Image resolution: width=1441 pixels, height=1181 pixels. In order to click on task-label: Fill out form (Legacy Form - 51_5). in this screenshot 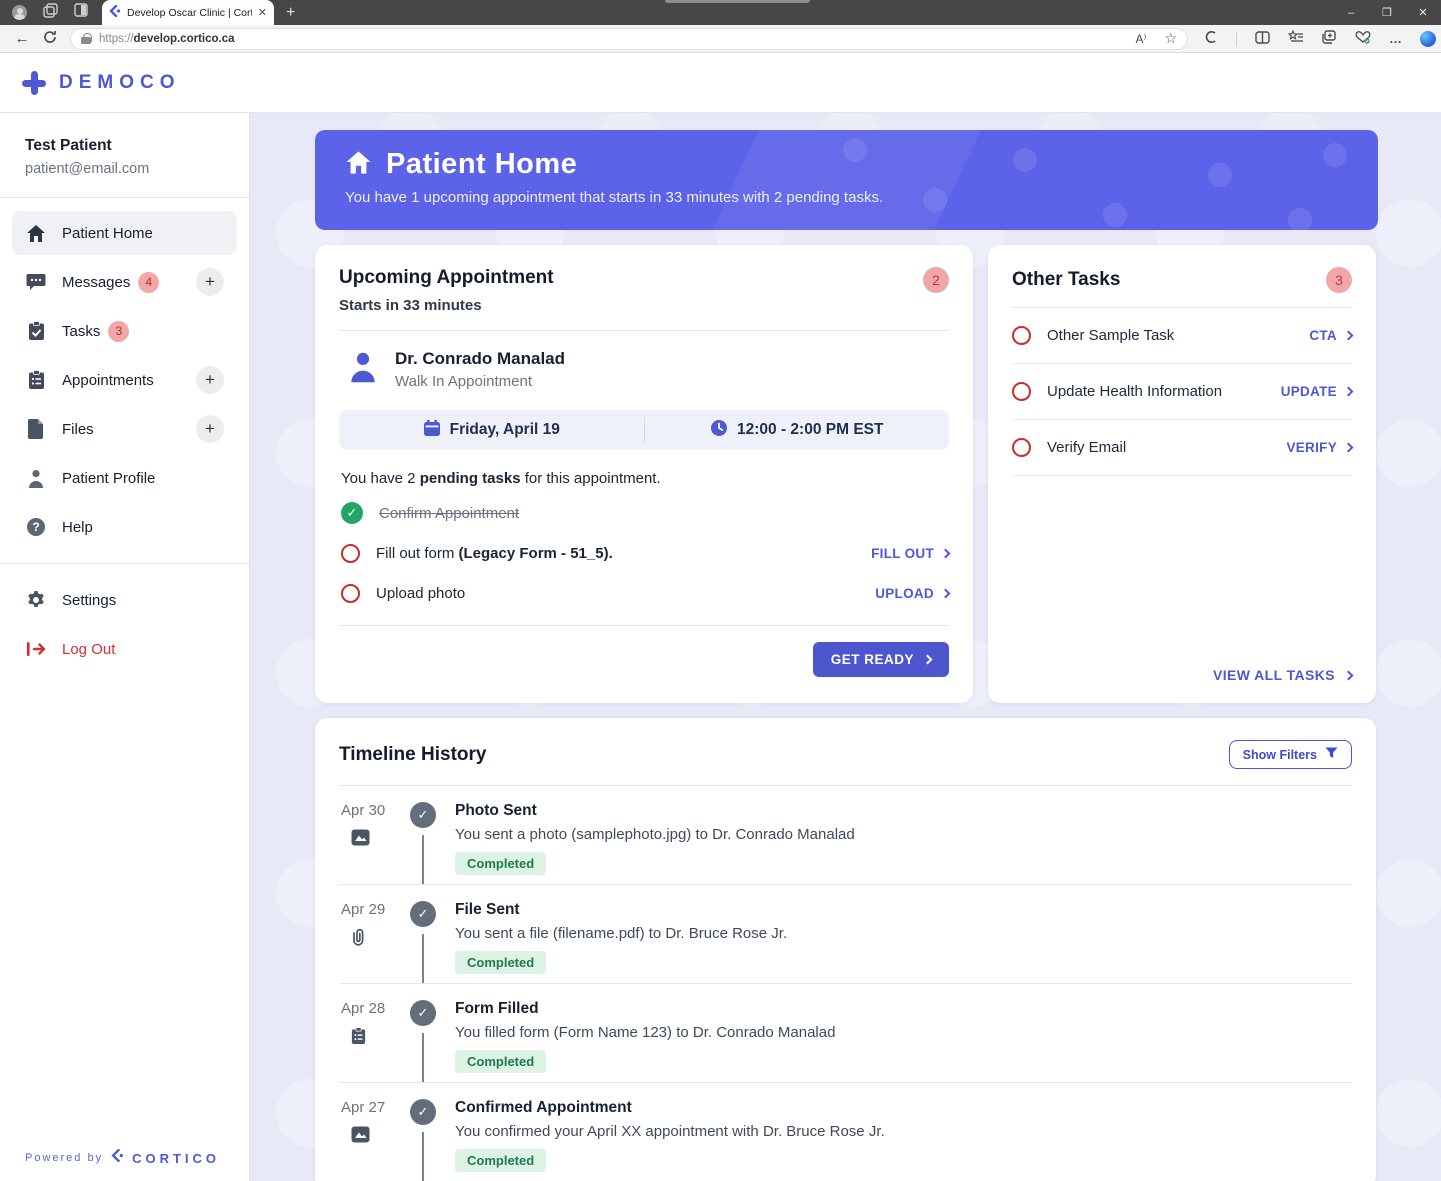, I will do `click(494, 553)`.